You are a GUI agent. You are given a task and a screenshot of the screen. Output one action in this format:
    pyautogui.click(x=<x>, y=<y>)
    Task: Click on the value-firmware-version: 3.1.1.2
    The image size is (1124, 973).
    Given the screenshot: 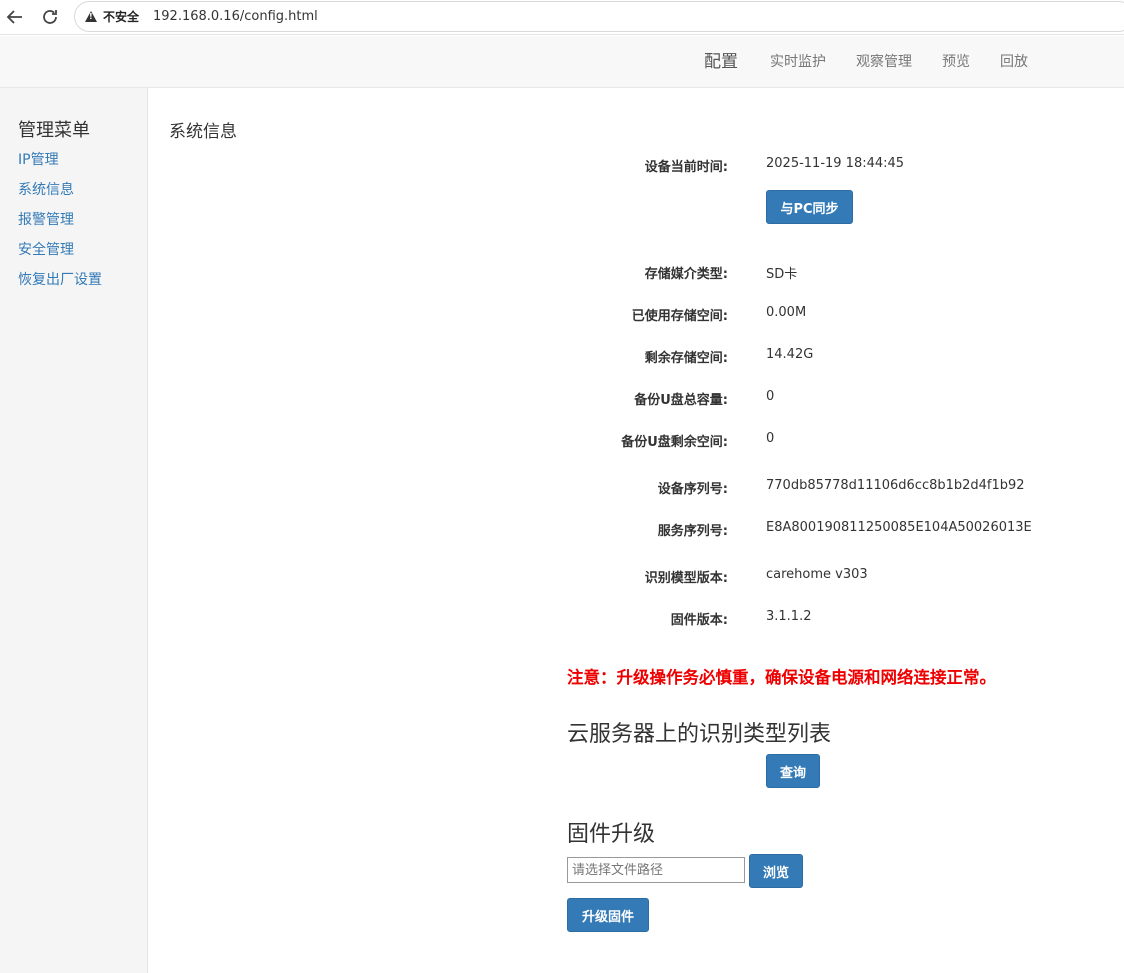 What is the action you would take?
    pyautogui.click(x=789, y=616)
    